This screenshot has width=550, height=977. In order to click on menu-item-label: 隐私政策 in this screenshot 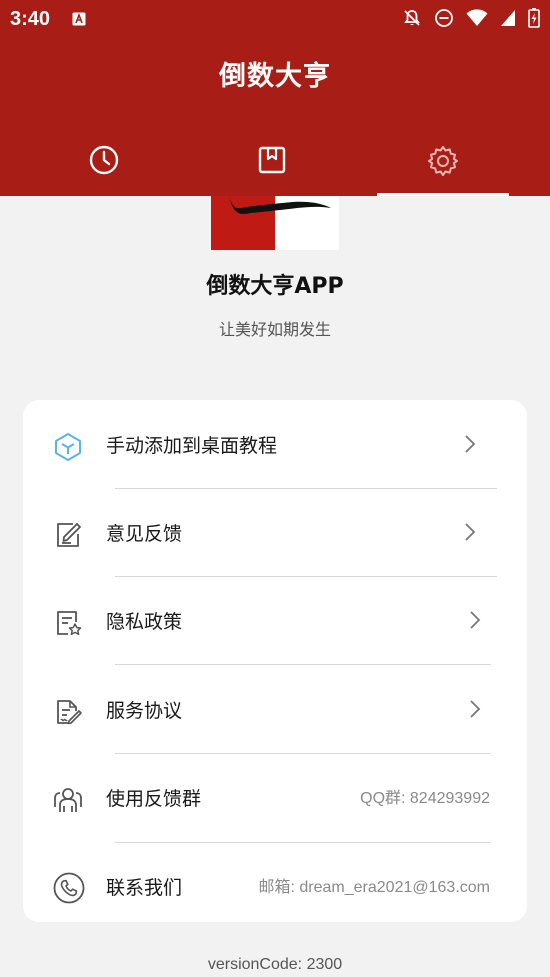, I will do `click(144, 622)`.